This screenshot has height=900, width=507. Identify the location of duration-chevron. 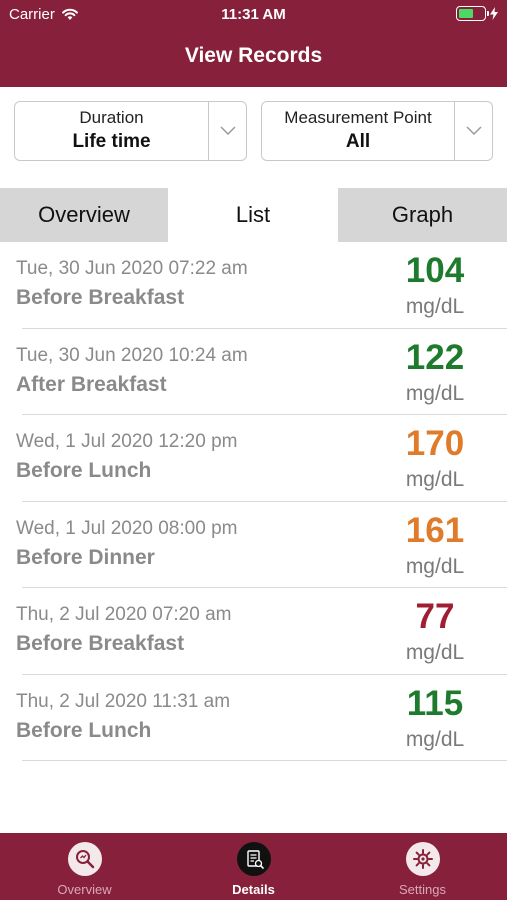
(227, 131).